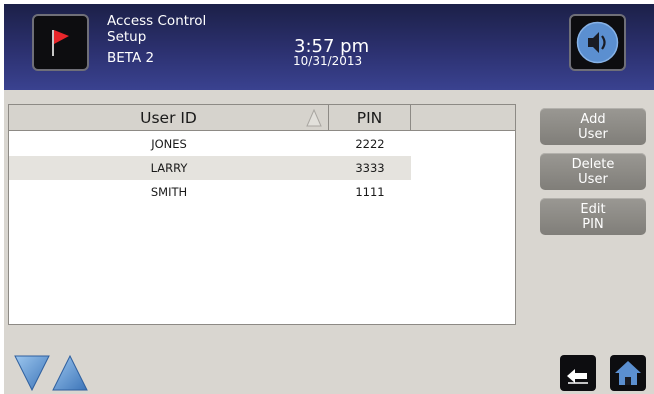  What do you see at coordinates (210, 168) in the screenshot?
I see `table-row-selected: LARRY 3333` at bounding box center [210, 168].